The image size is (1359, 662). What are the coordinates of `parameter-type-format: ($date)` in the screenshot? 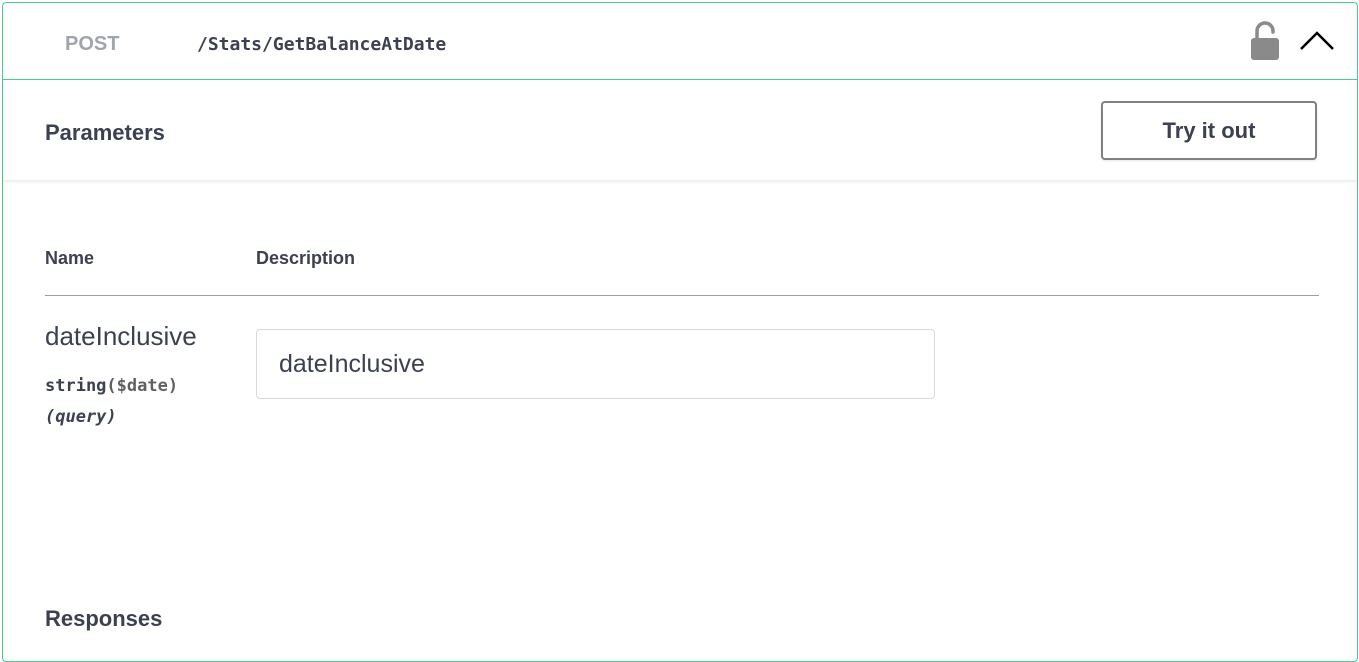 It's located at (142, 386).